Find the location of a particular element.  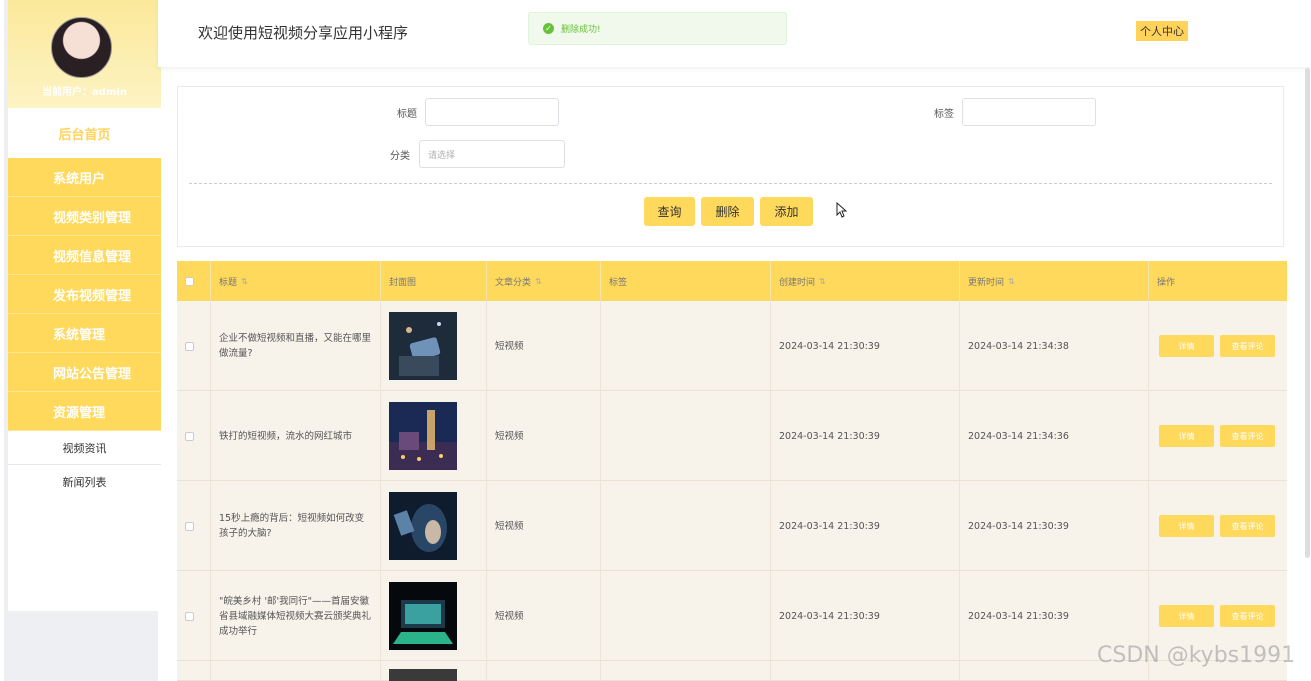

sidebar-item-resources: 资源管理 is located at coordinates (84, 411).